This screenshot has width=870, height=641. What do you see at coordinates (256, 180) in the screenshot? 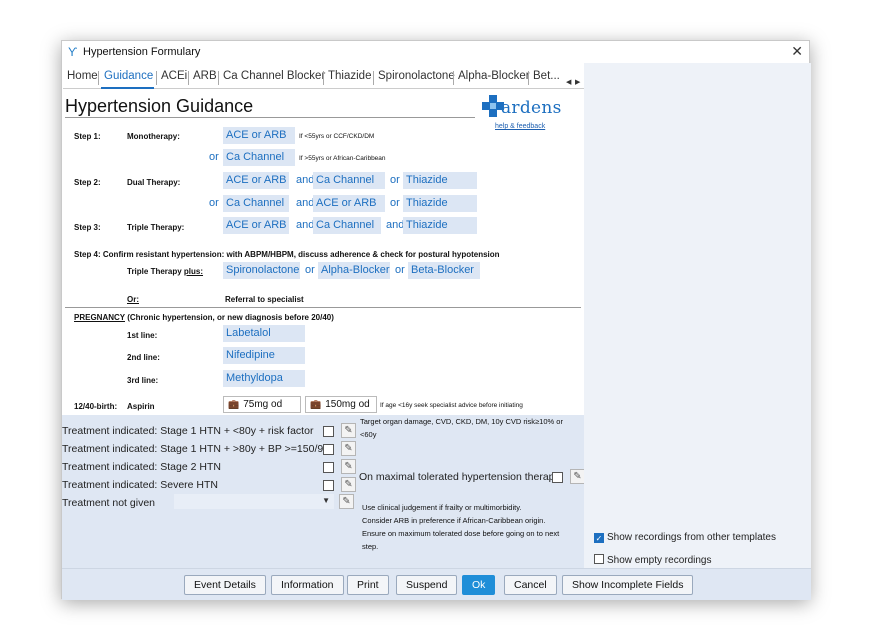
I see `step2-ace-arb: ACE or ARB` at bounding box center [256, 180].